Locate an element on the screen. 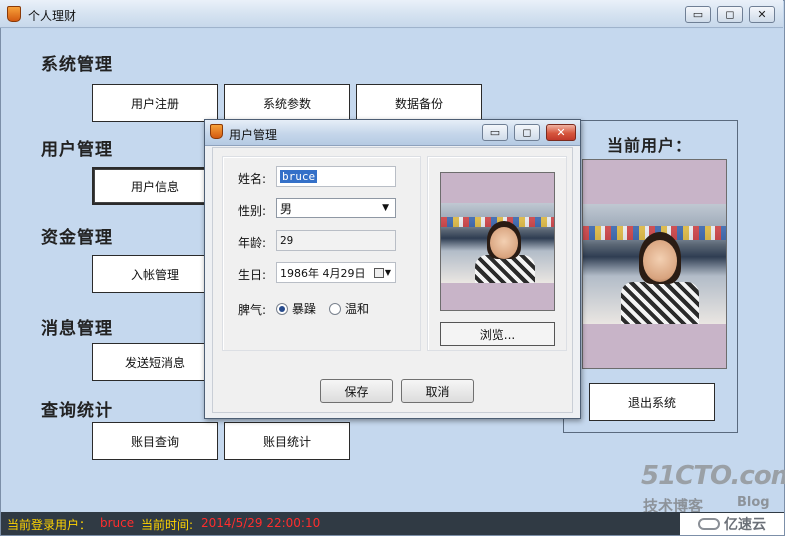  status-bar: 当前登录用户： bruce 当前时间: 2014/5/29 22:00:10 is located at coordinates (392, 523).